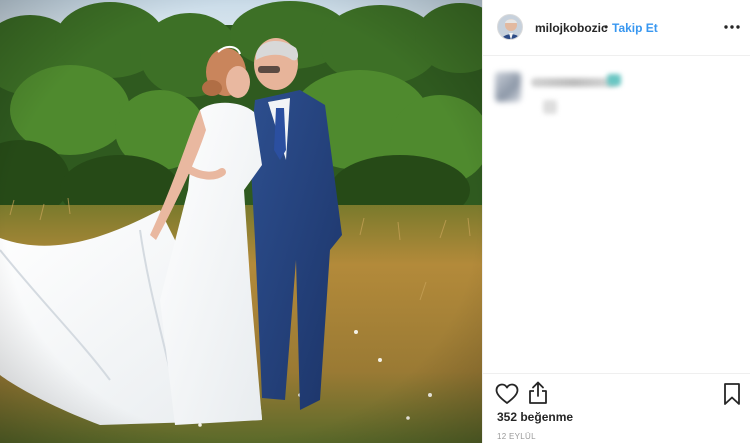  What do you see at coordinates (614, 80) in the screenshot?
I see `blurred-emoji` at bounding box center [614, 80].